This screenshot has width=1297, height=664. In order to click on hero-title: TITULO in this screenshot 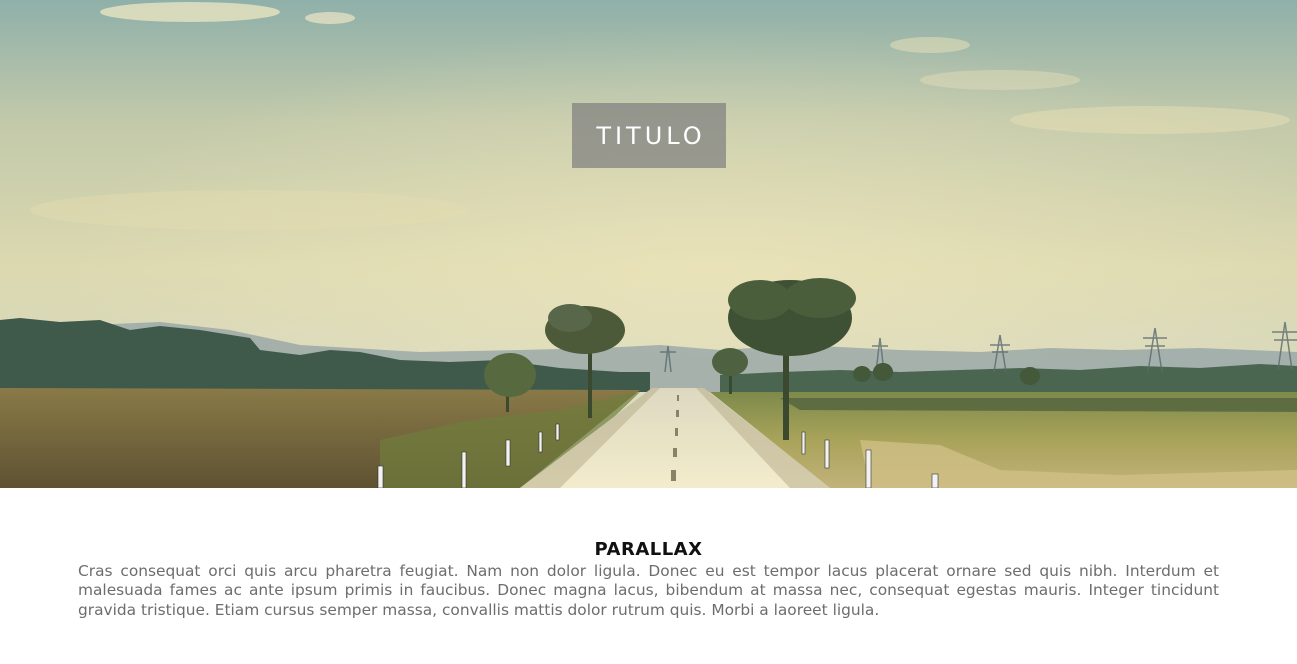, I will do `click(649, 135)`.